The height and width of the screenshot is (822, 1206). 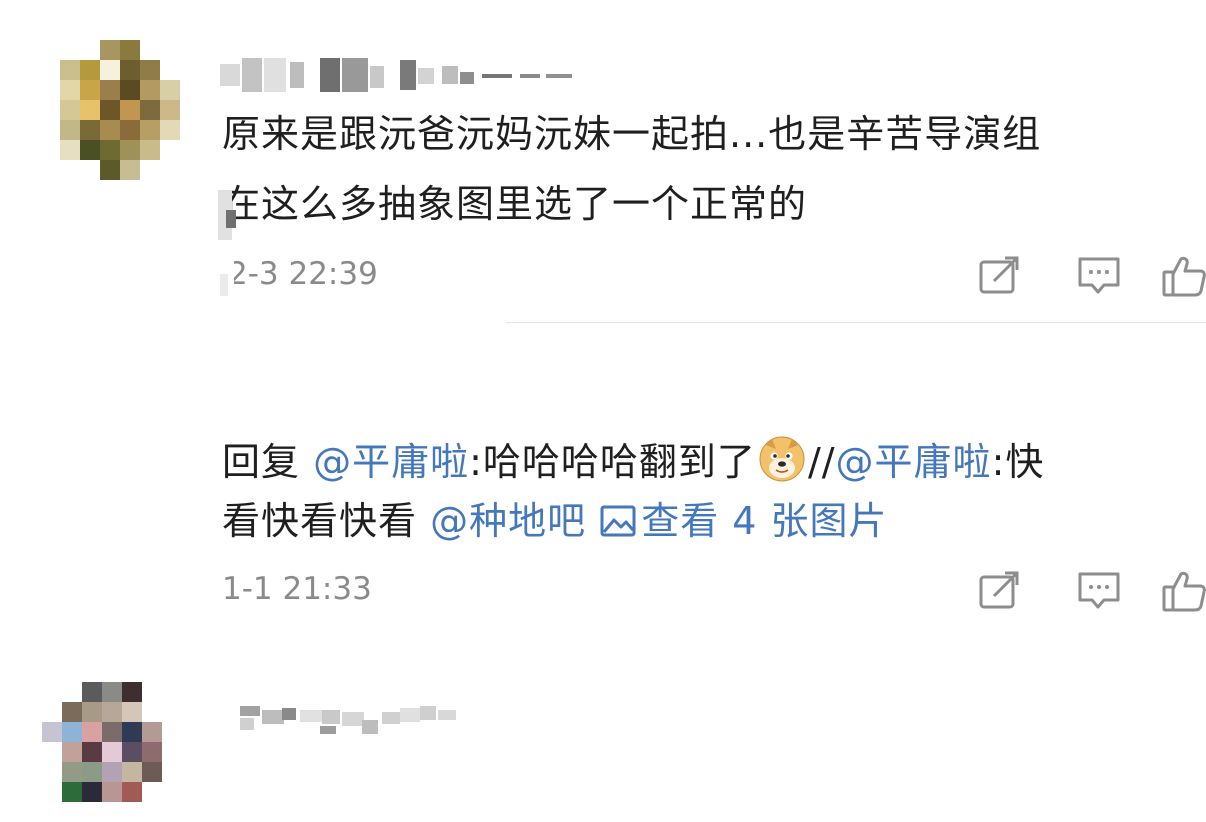 I want to click on reply-text-line-2: 看快看快看 @种地吧 查看 4 张图片, so click(x=555, y=521).